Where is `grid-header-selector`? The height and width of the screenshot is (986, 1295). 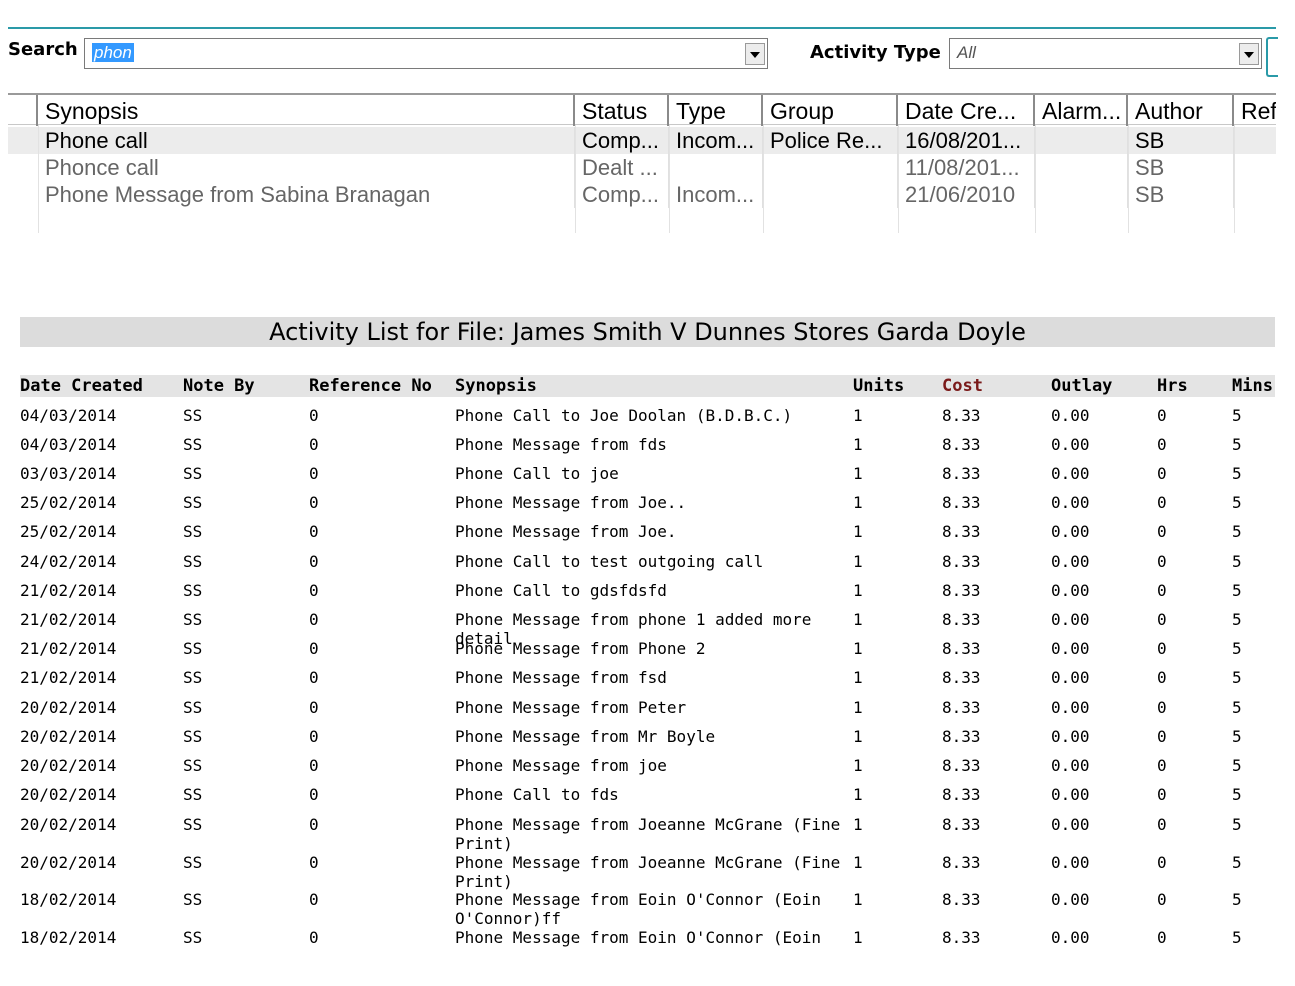 grid-header-selector is located at coordinates (23, 110).